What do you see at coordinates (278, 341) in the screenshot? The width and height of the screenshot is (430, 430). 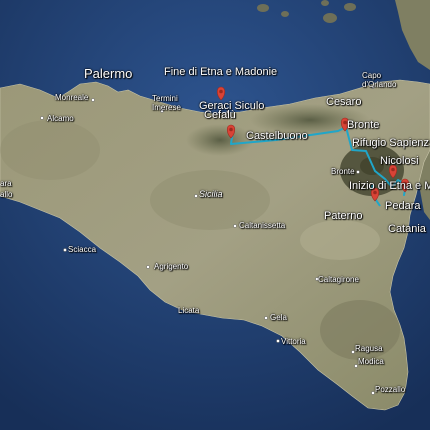 I see `town-dot-vittoria` at bounding box center [278, 341].